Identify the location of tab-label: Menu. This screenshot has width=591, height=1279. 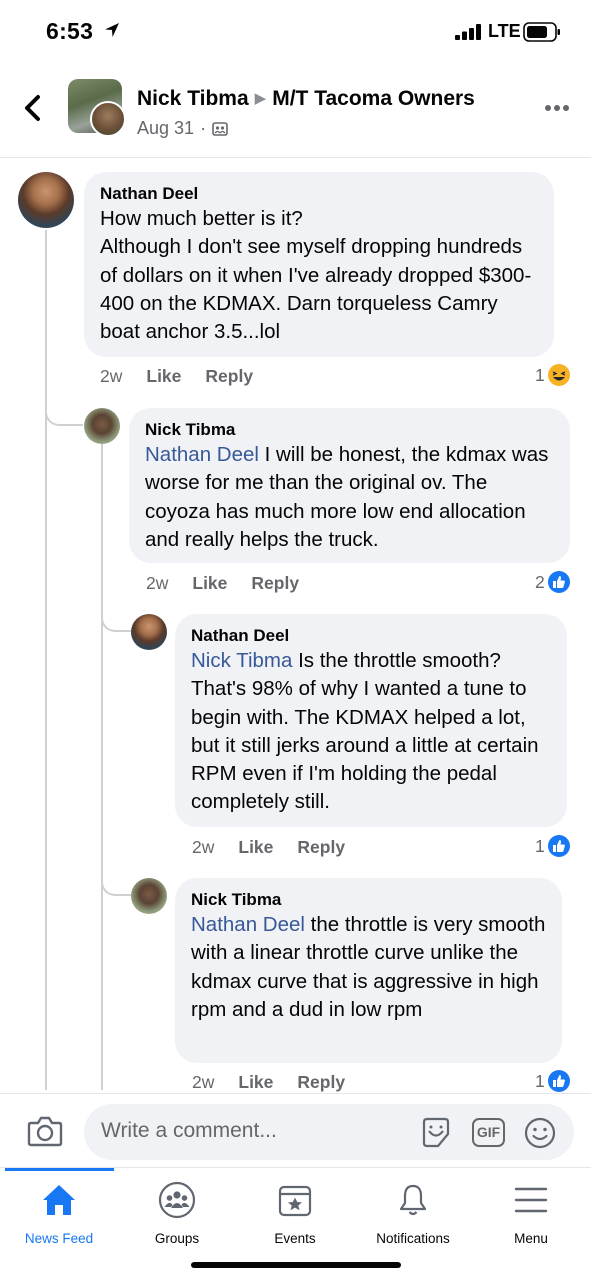
(531, 1238).